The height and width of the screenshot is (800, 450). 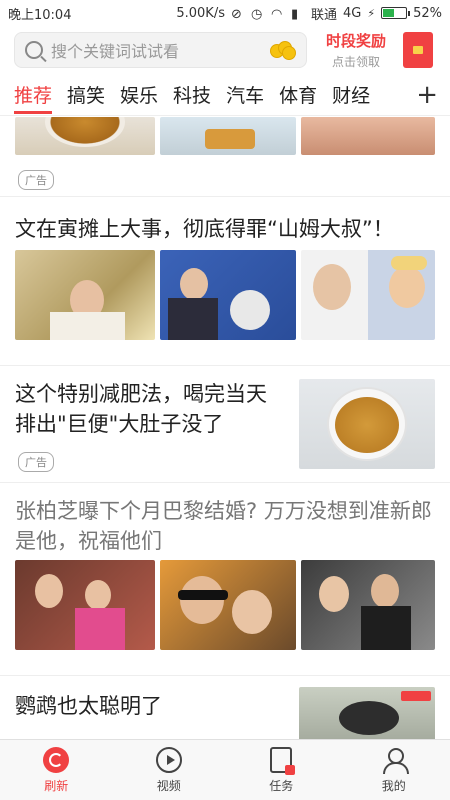 I want to click on add-channel-icon: +, so click(x=427, y=95).